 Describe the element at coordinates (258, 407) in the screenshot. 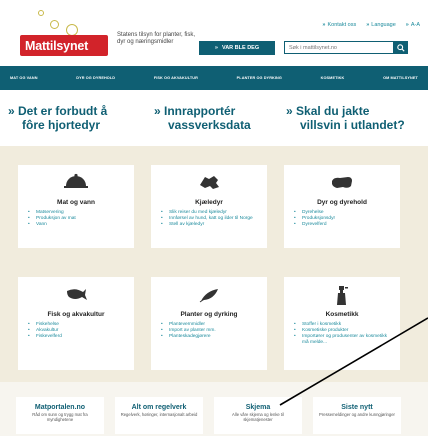

I see `footer-box-title: Skjema` at that location.